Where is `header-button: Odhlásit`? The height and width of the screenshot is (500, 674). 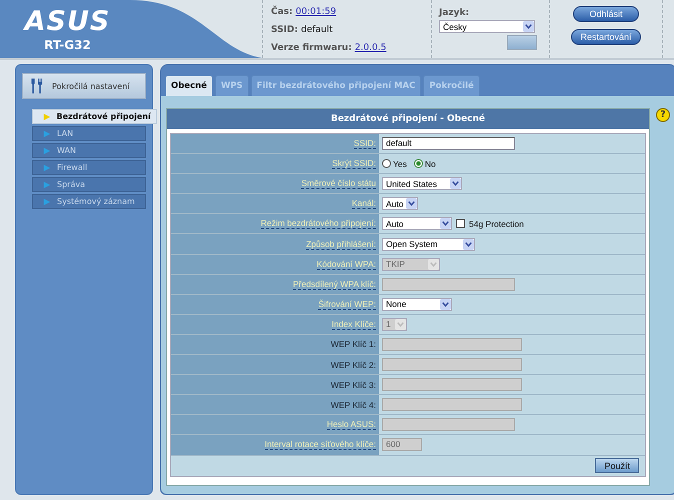 header-button: Odhlásit is located at coordinates (606, 14).